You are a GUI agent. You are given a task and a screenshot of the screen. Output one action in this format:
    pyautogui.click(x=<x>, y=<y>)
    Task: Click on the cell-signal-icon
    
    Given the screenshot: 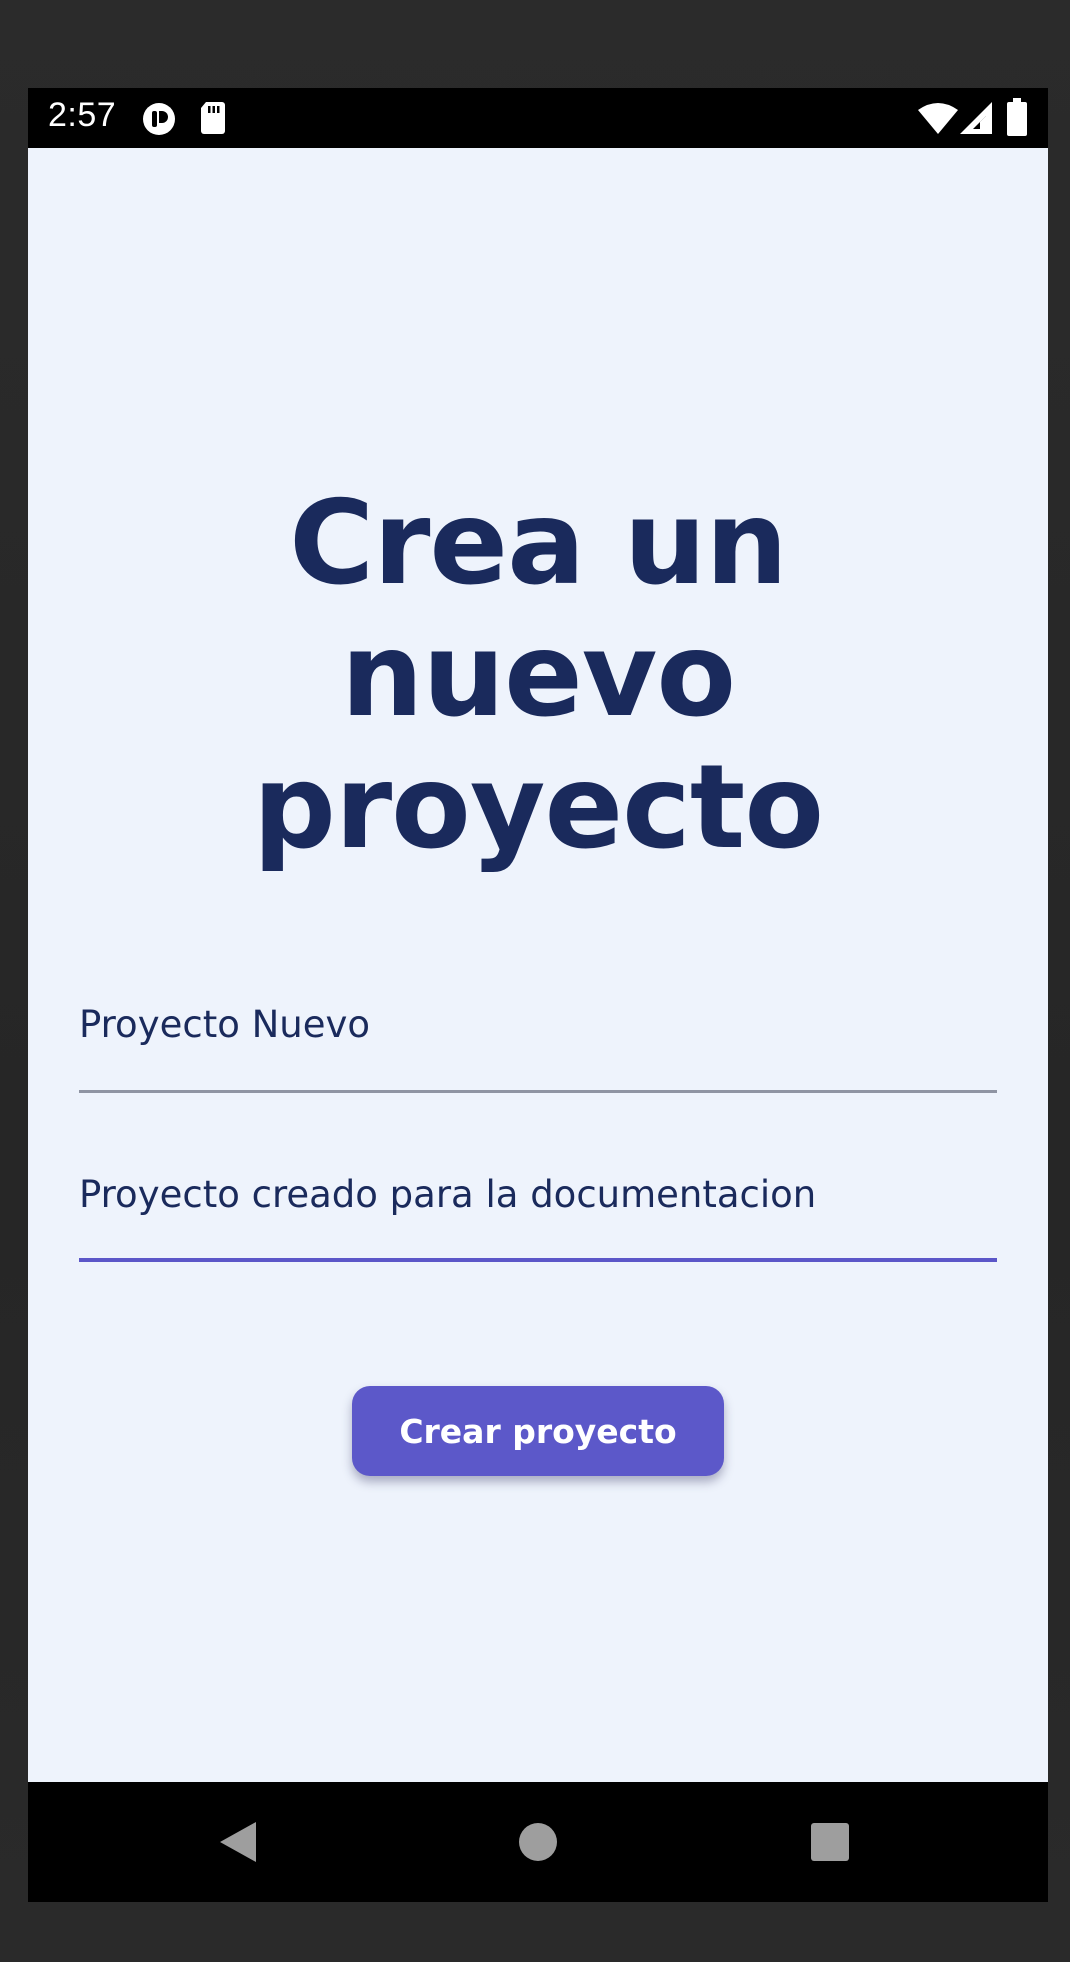 What is the action you would take?
    pyautogui.click(x=976, y=120)
    